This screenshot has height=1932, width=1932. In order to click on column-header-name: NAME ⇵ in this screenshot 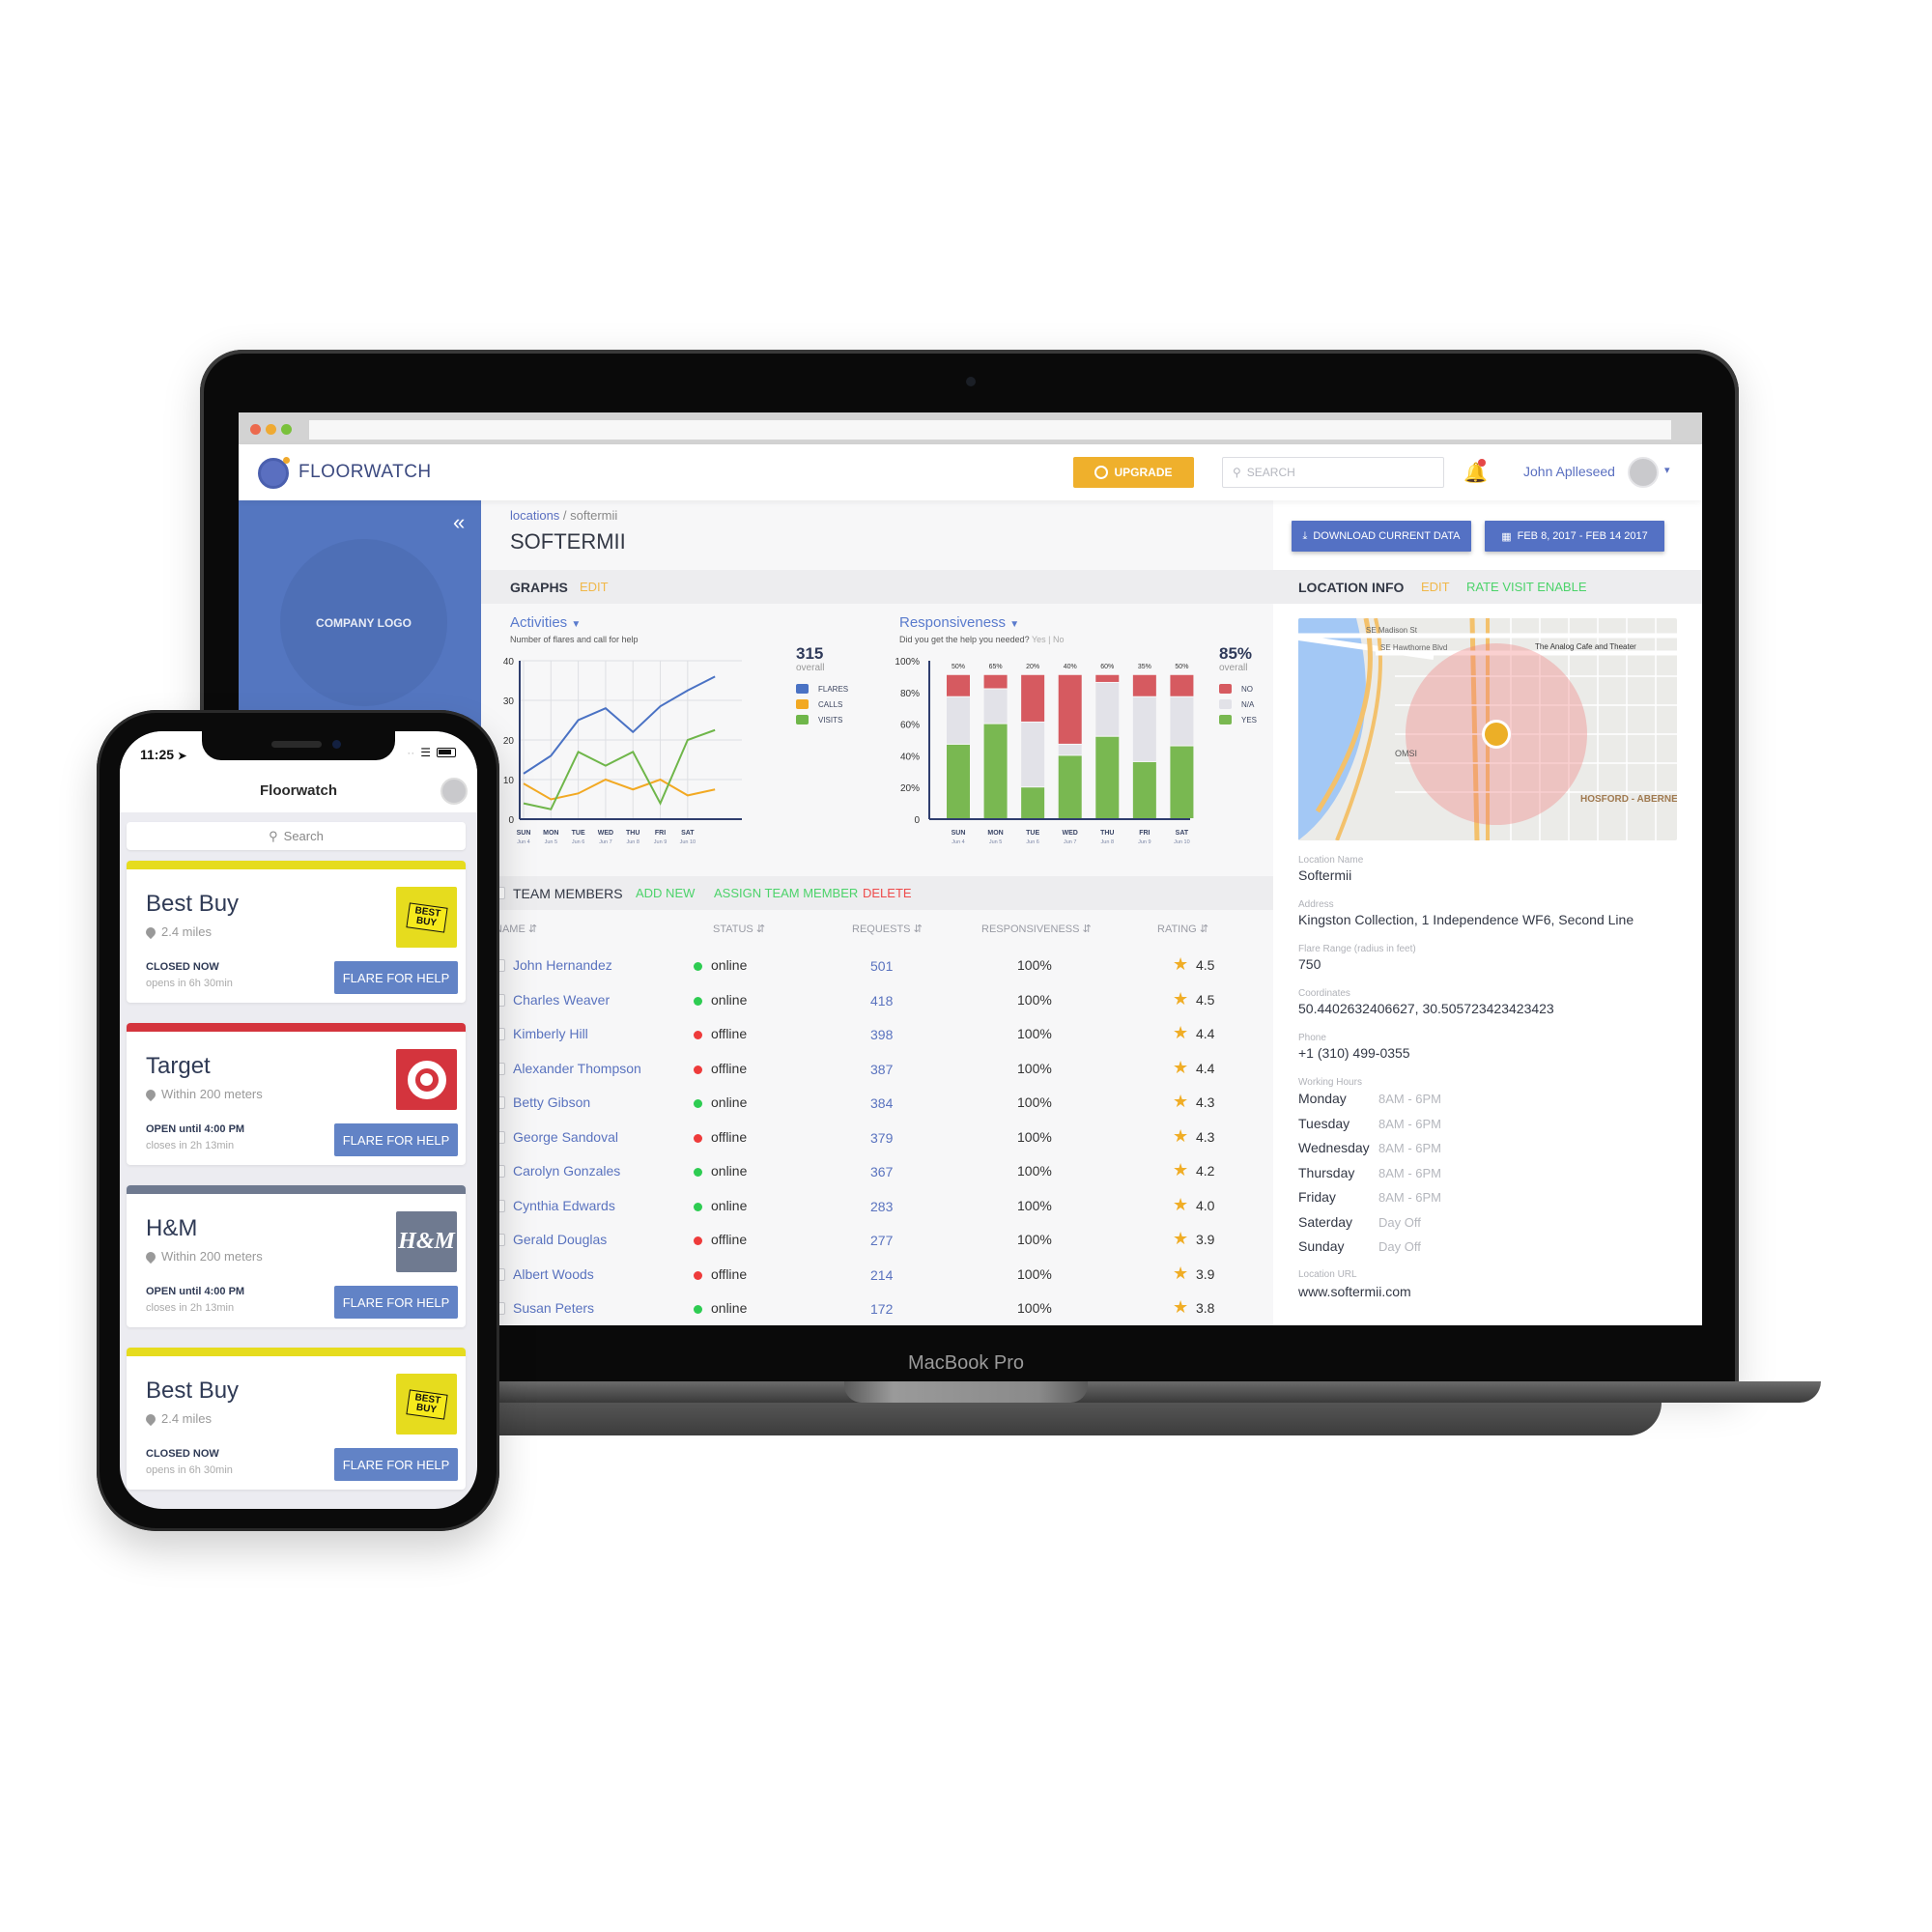, I will do `click(516, 929)`.